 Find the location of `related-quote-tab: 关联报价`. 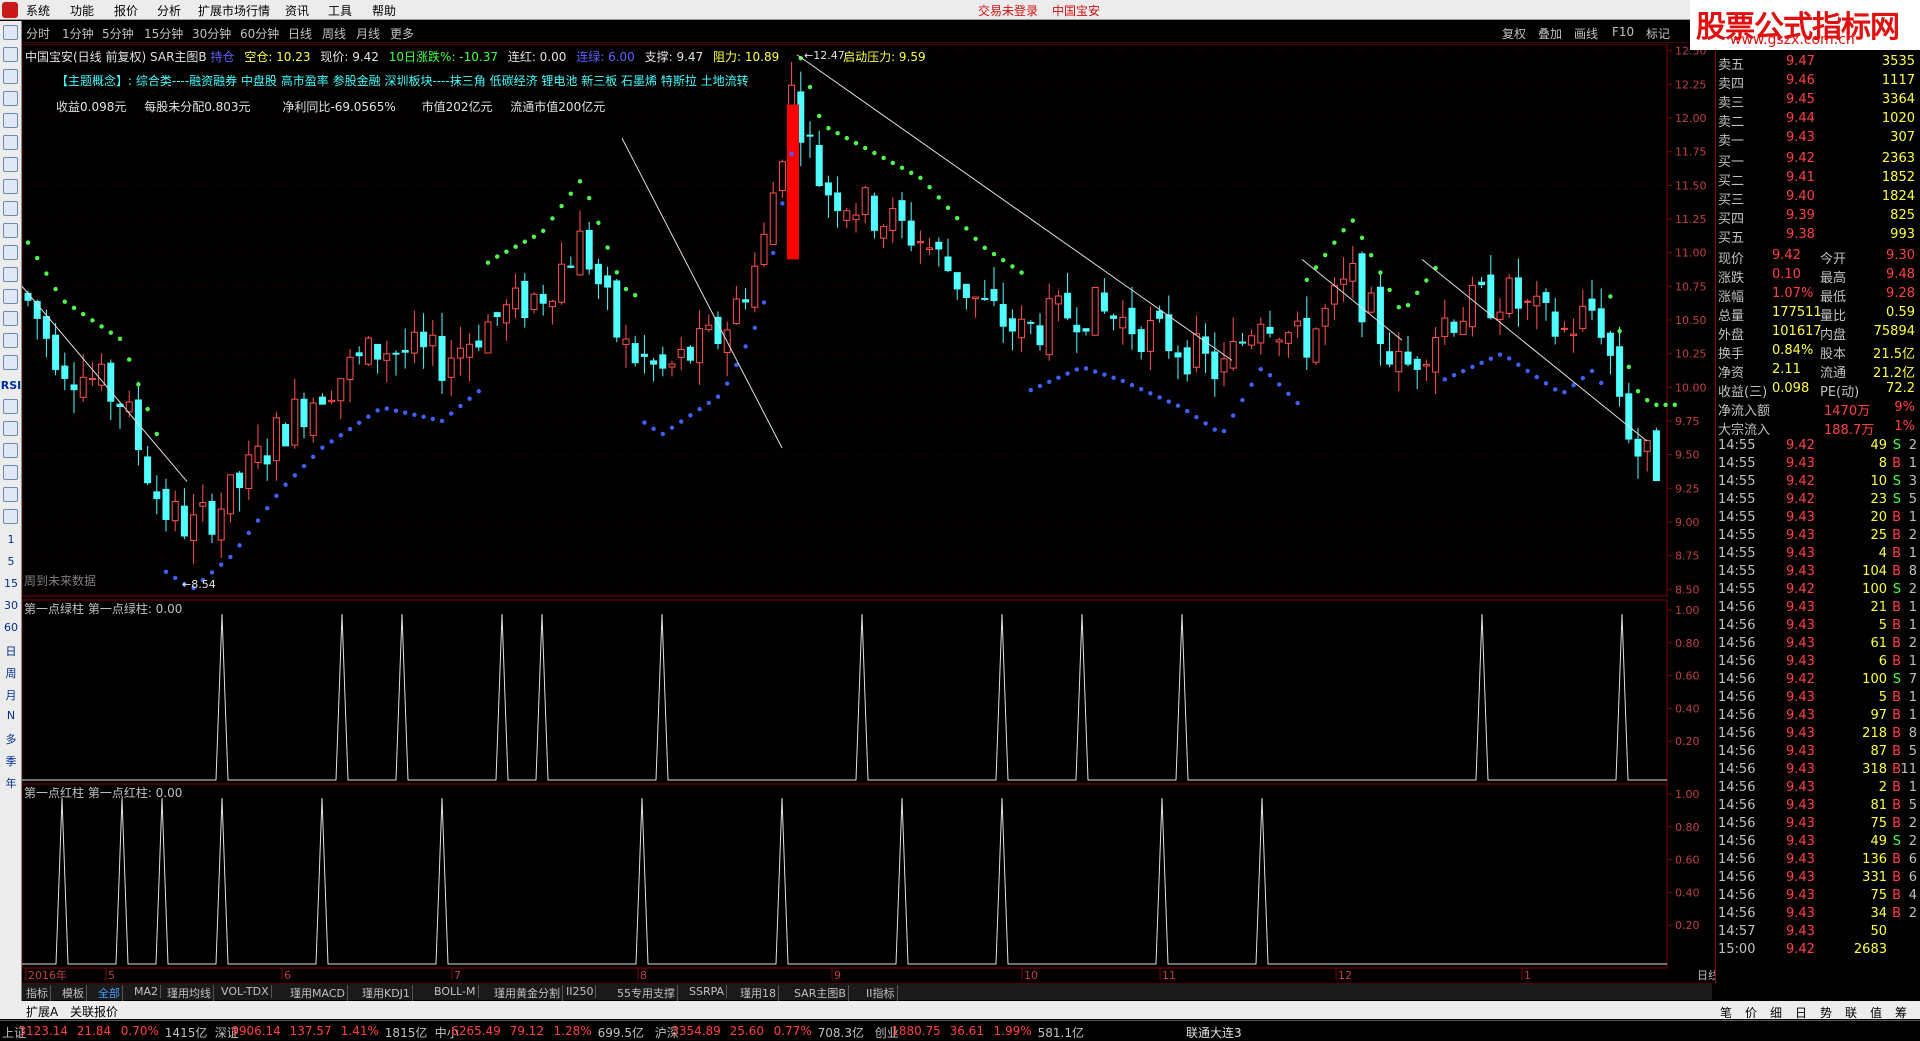

related-quote-tab: 关联报价 is located at coordinates (94, 1011).